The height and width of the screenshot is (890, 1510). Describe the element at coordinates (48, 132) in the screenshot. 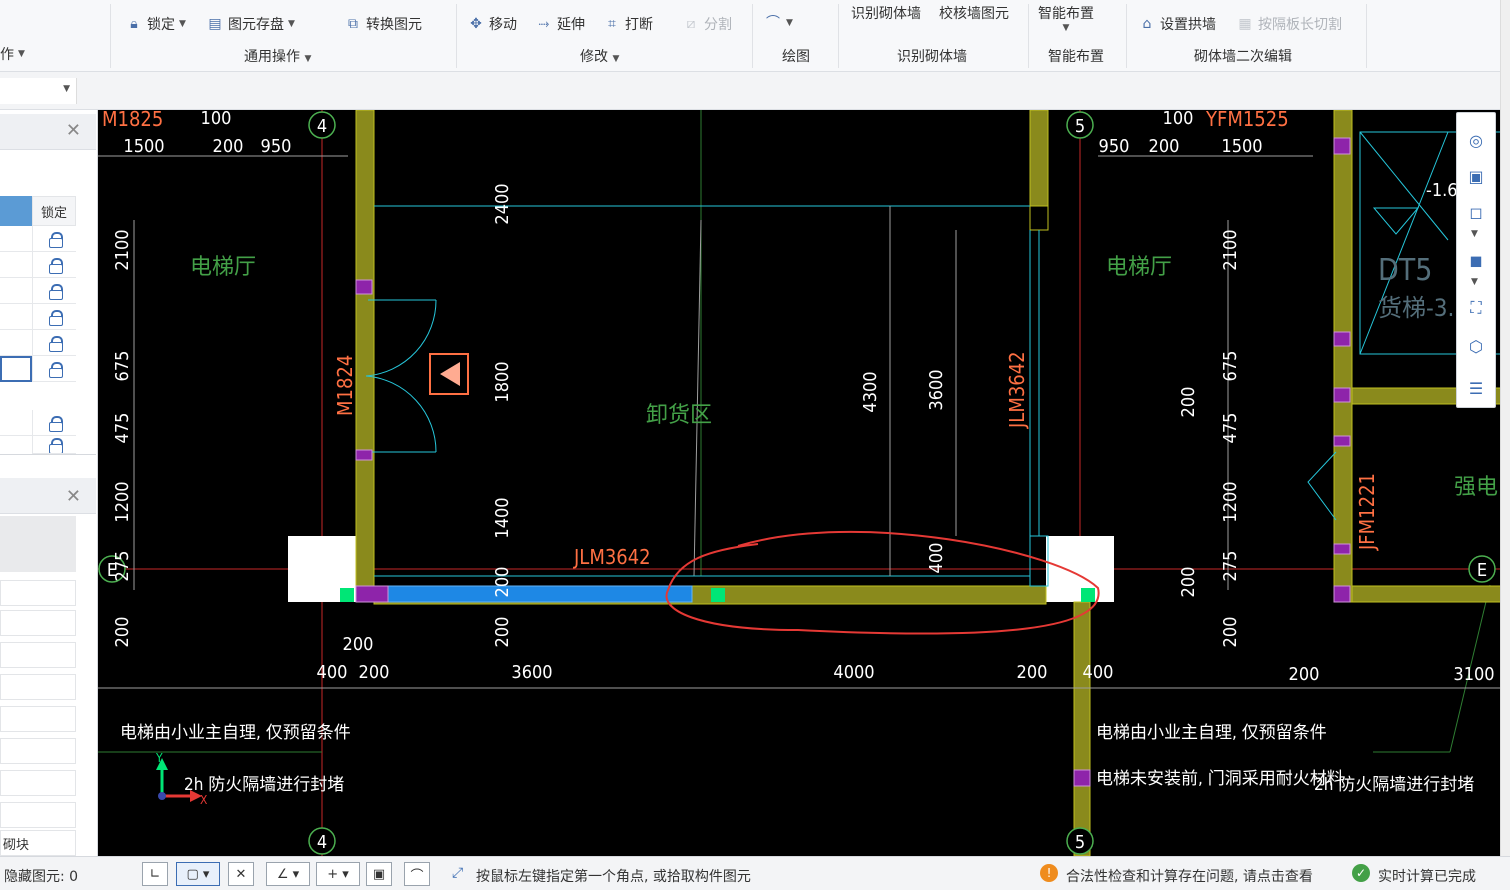

I see `panel-header` at that location.